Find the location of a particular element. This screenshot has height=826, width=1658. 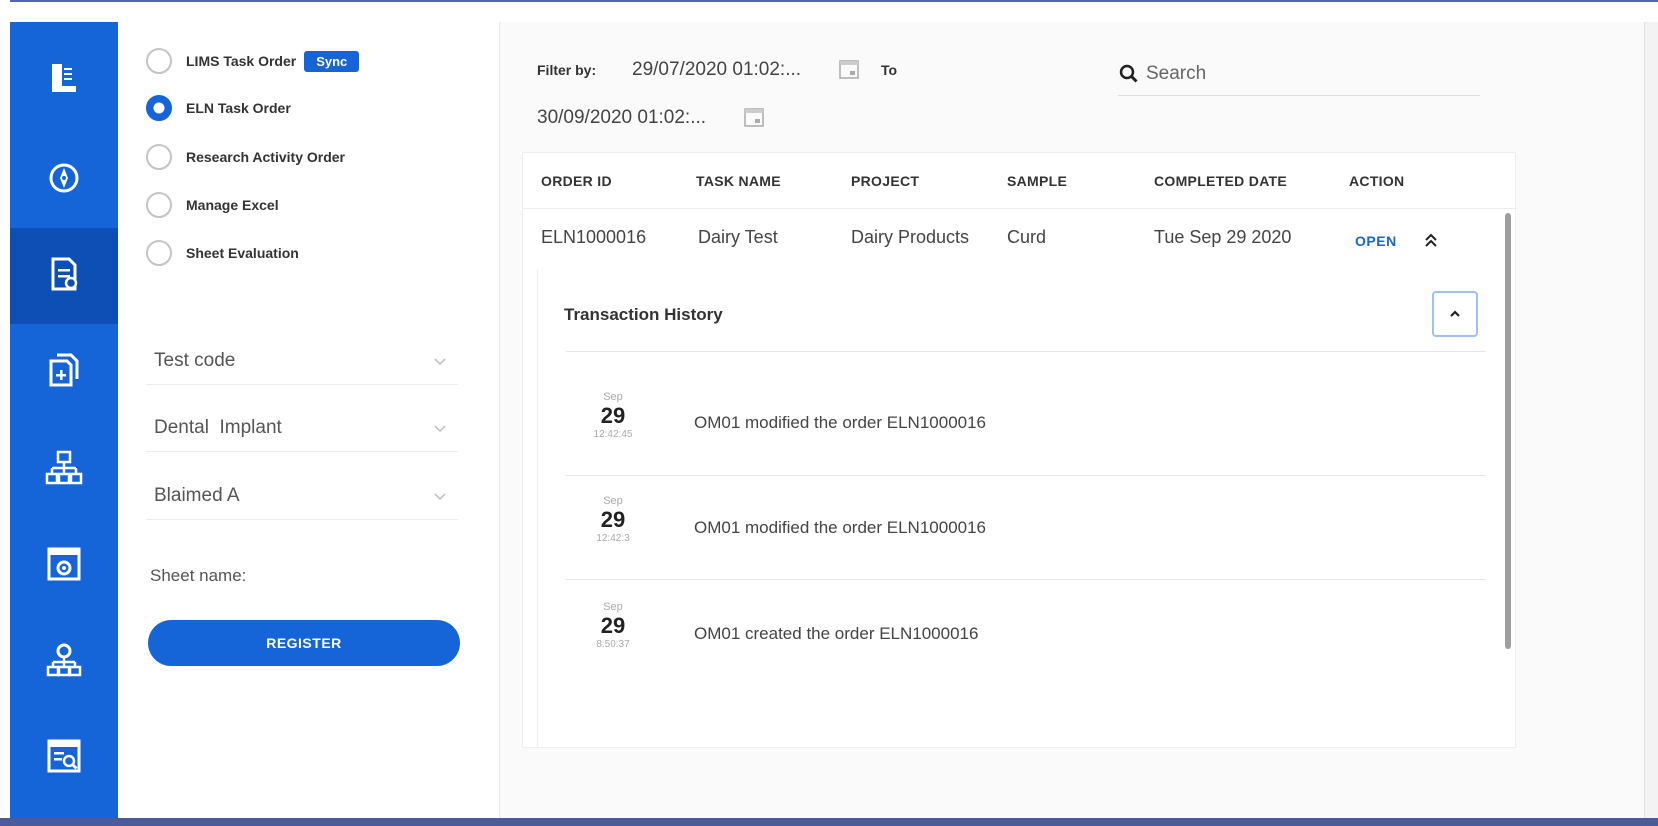

radio-button-checked is located at coordinates (159, 108).